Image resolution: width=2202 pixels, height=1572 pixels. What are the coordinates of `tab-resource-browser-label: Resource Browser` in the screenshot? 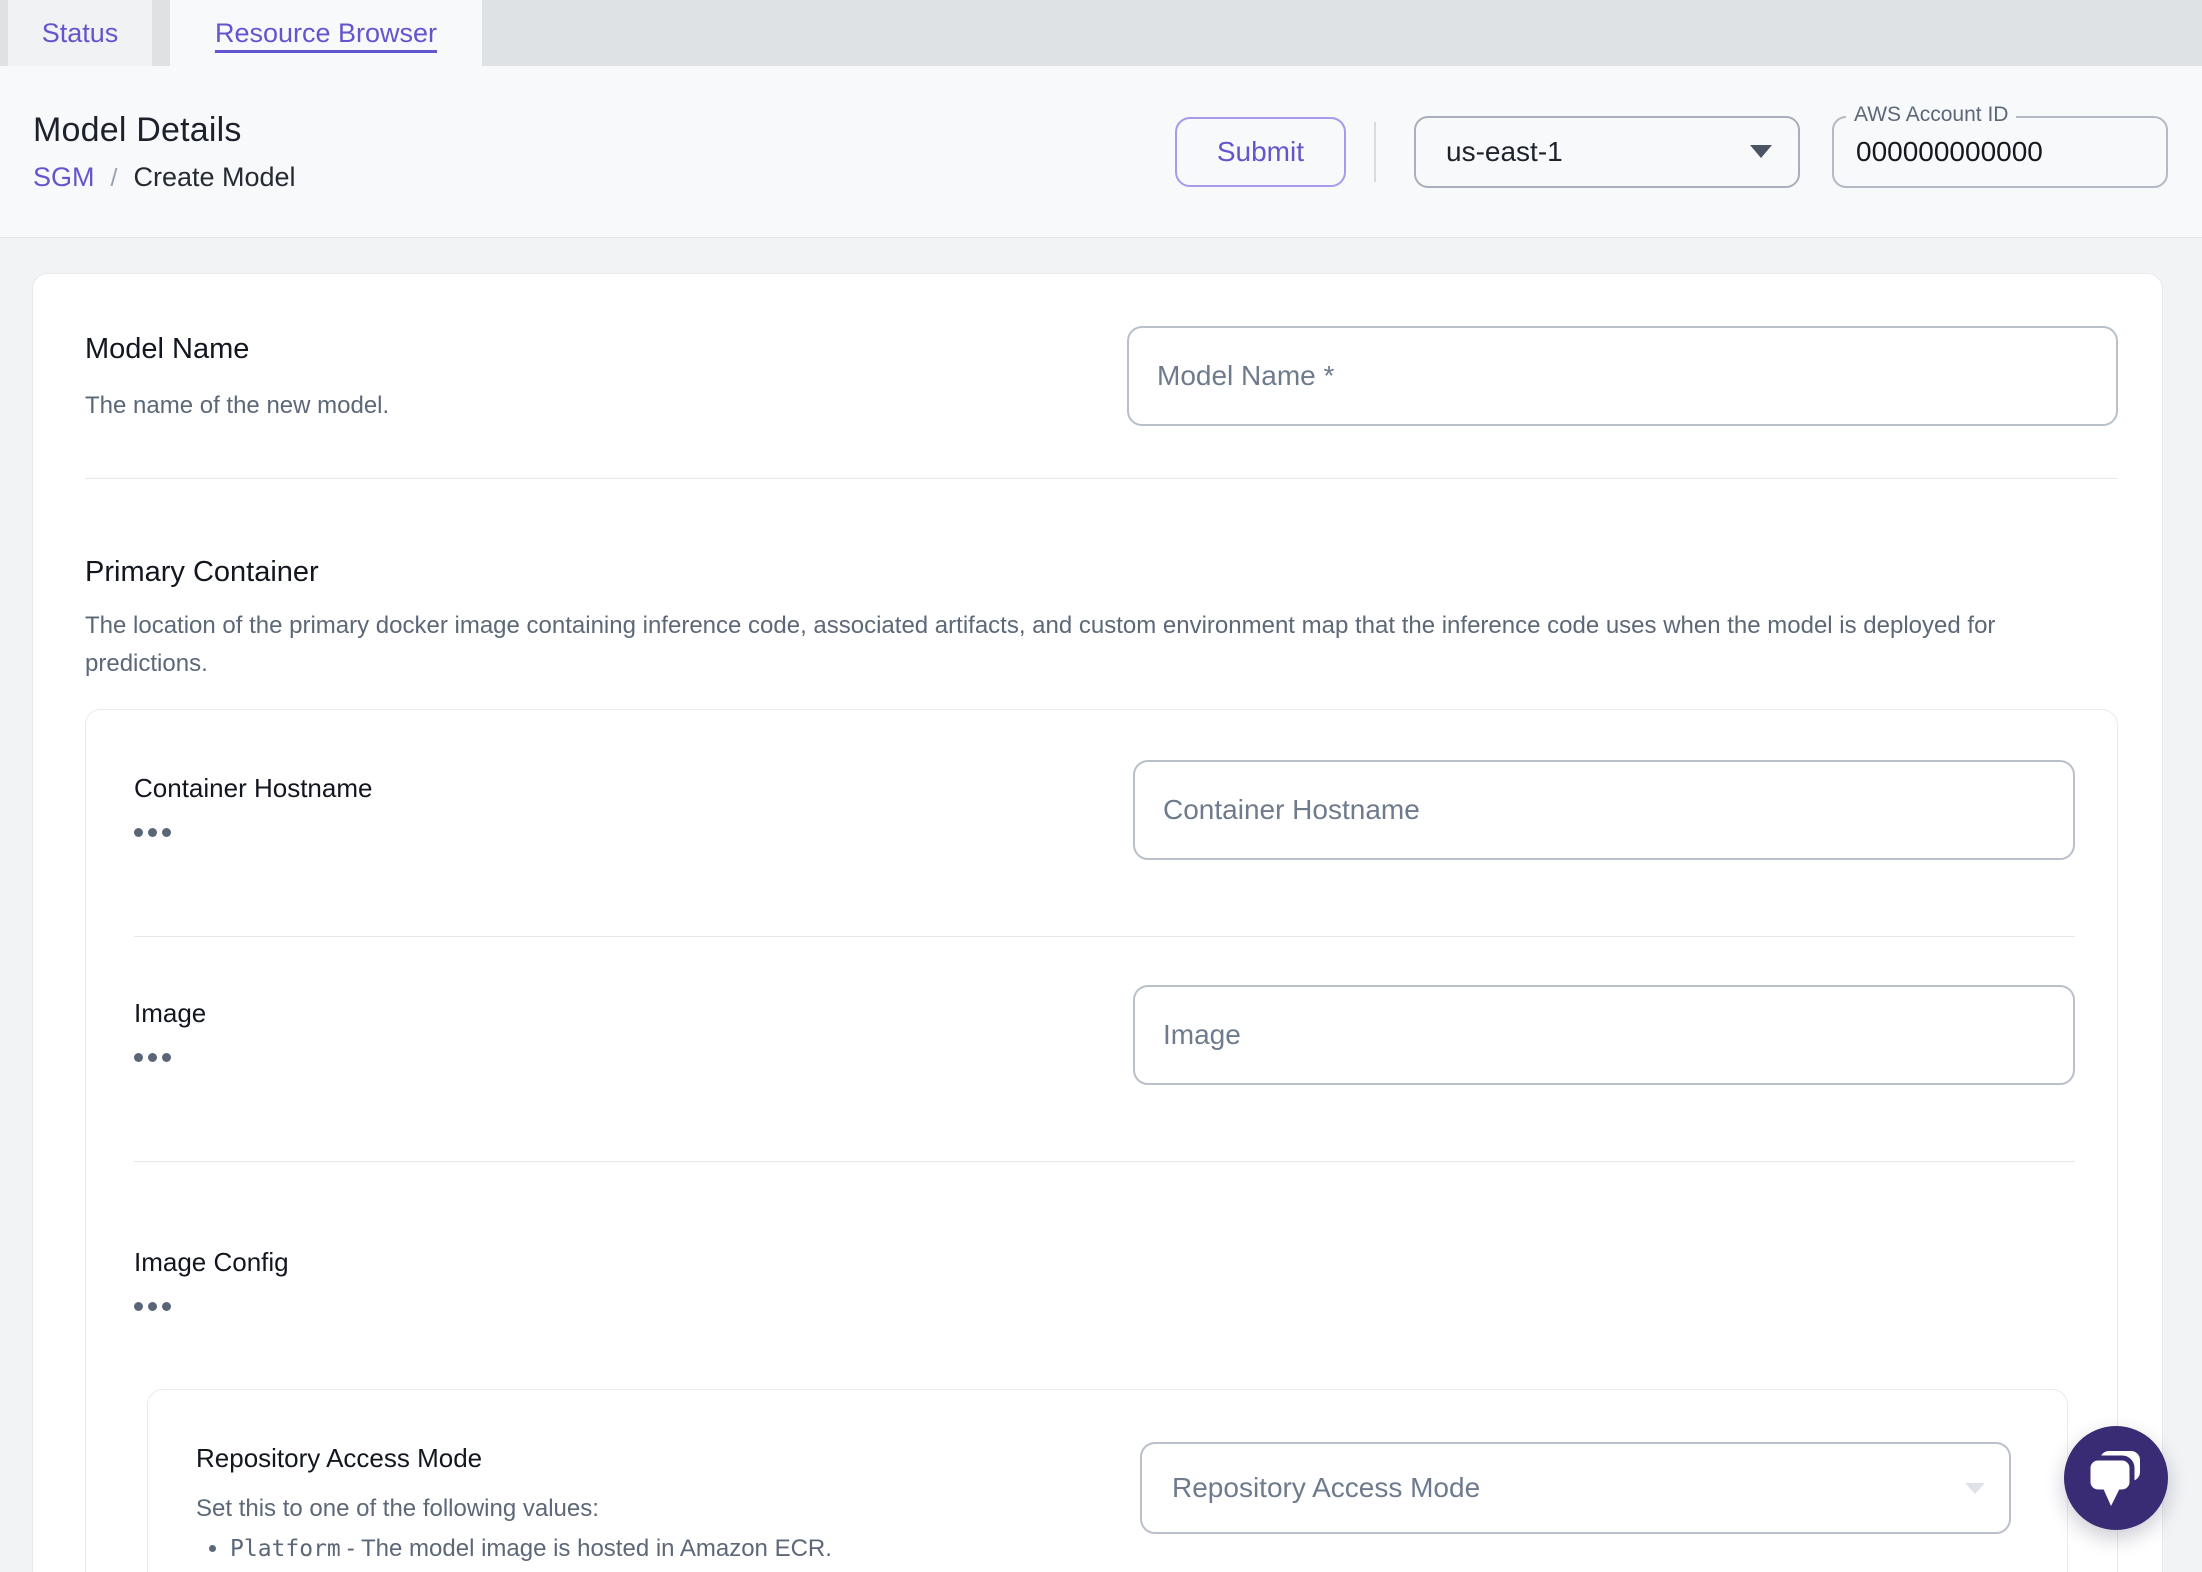 It's located at (326, 32).